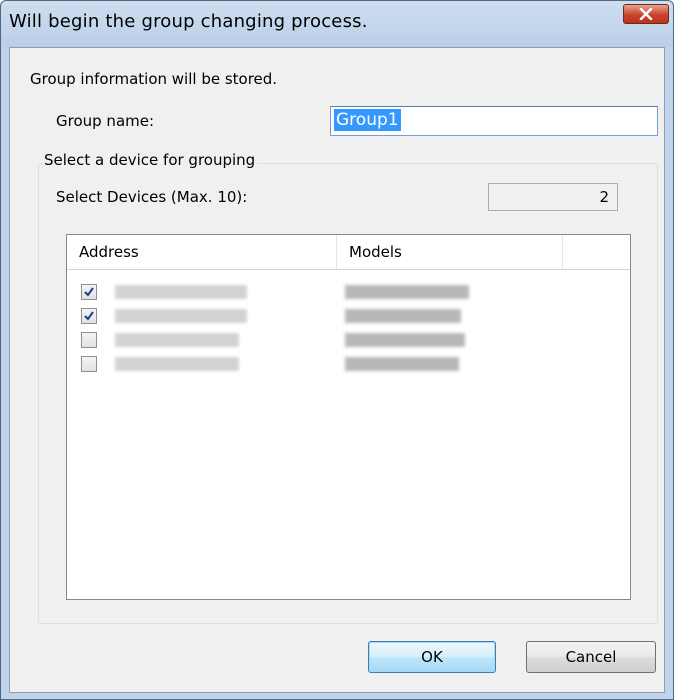  I want to click on list-header: Address Models, so click(348, 252).